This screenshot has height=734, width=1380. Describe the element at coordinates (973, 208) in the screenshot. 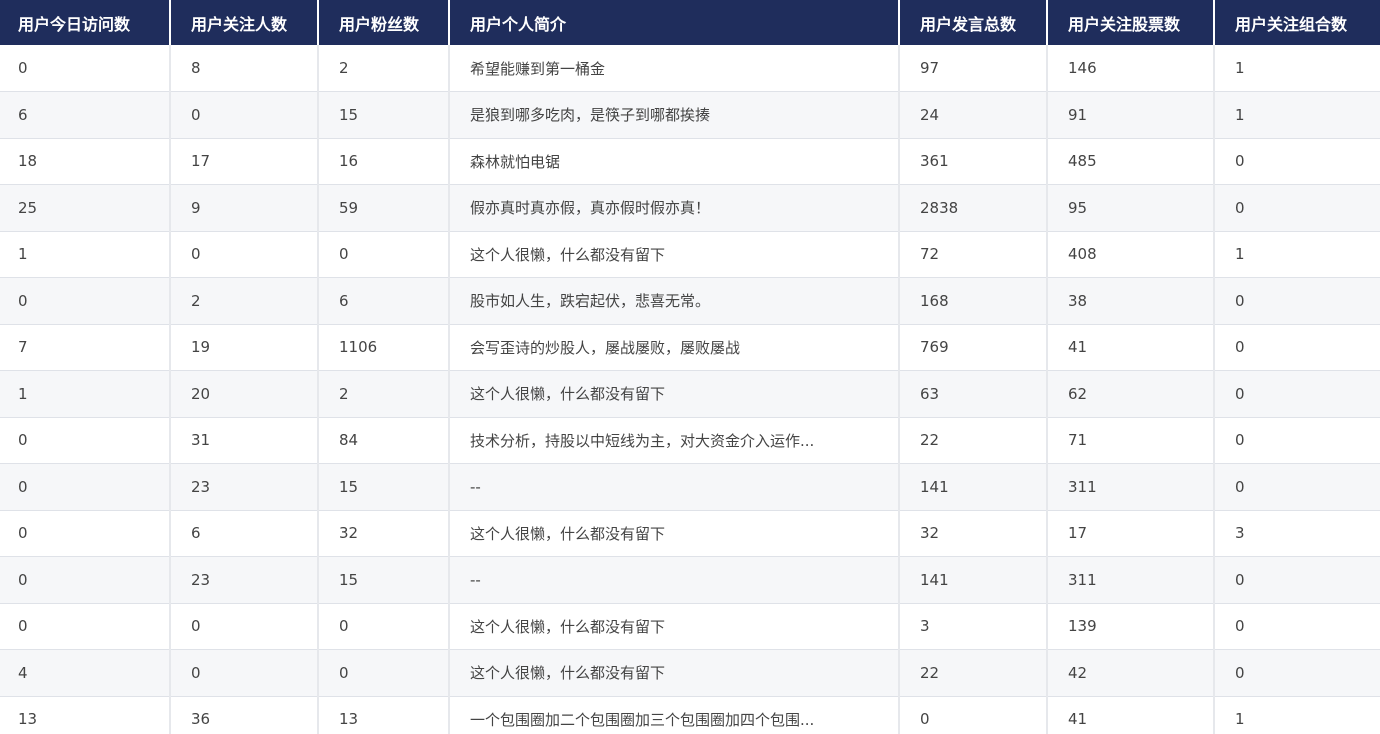

I see `cell-post-count: 2838` at that location.